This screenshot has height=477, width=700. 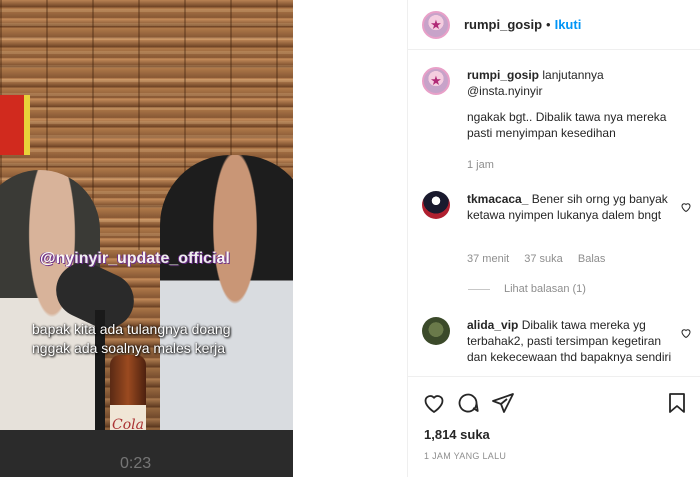 I want to click on comment-meta: 1 jam, so click(x=486, y=165).